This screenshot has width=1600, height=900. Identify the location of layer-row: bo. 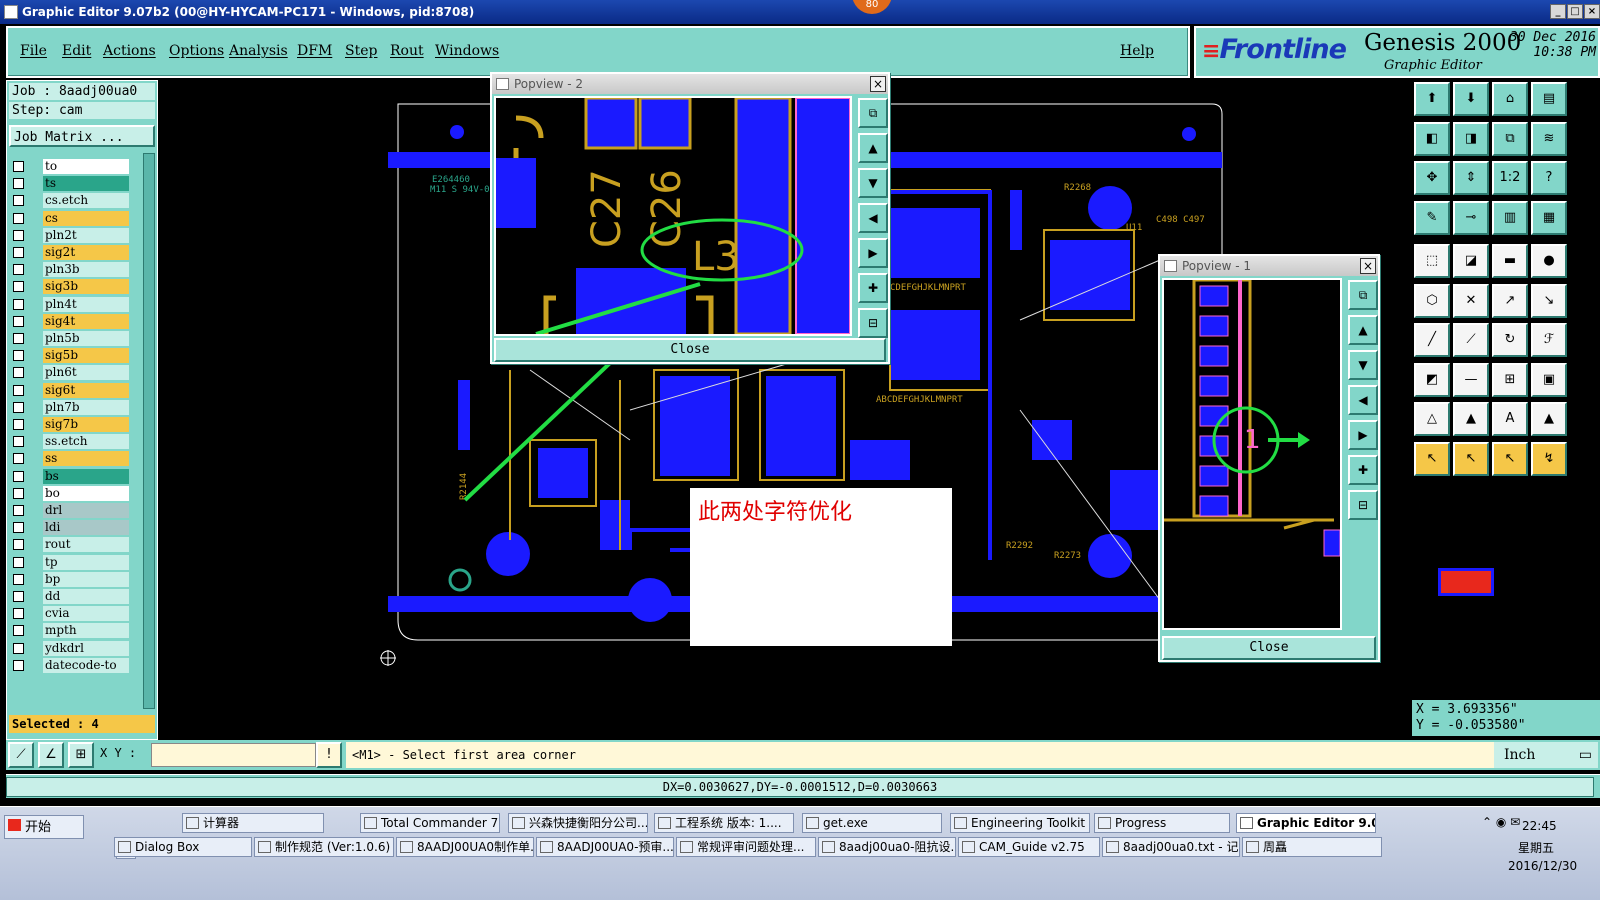
(73, 493).